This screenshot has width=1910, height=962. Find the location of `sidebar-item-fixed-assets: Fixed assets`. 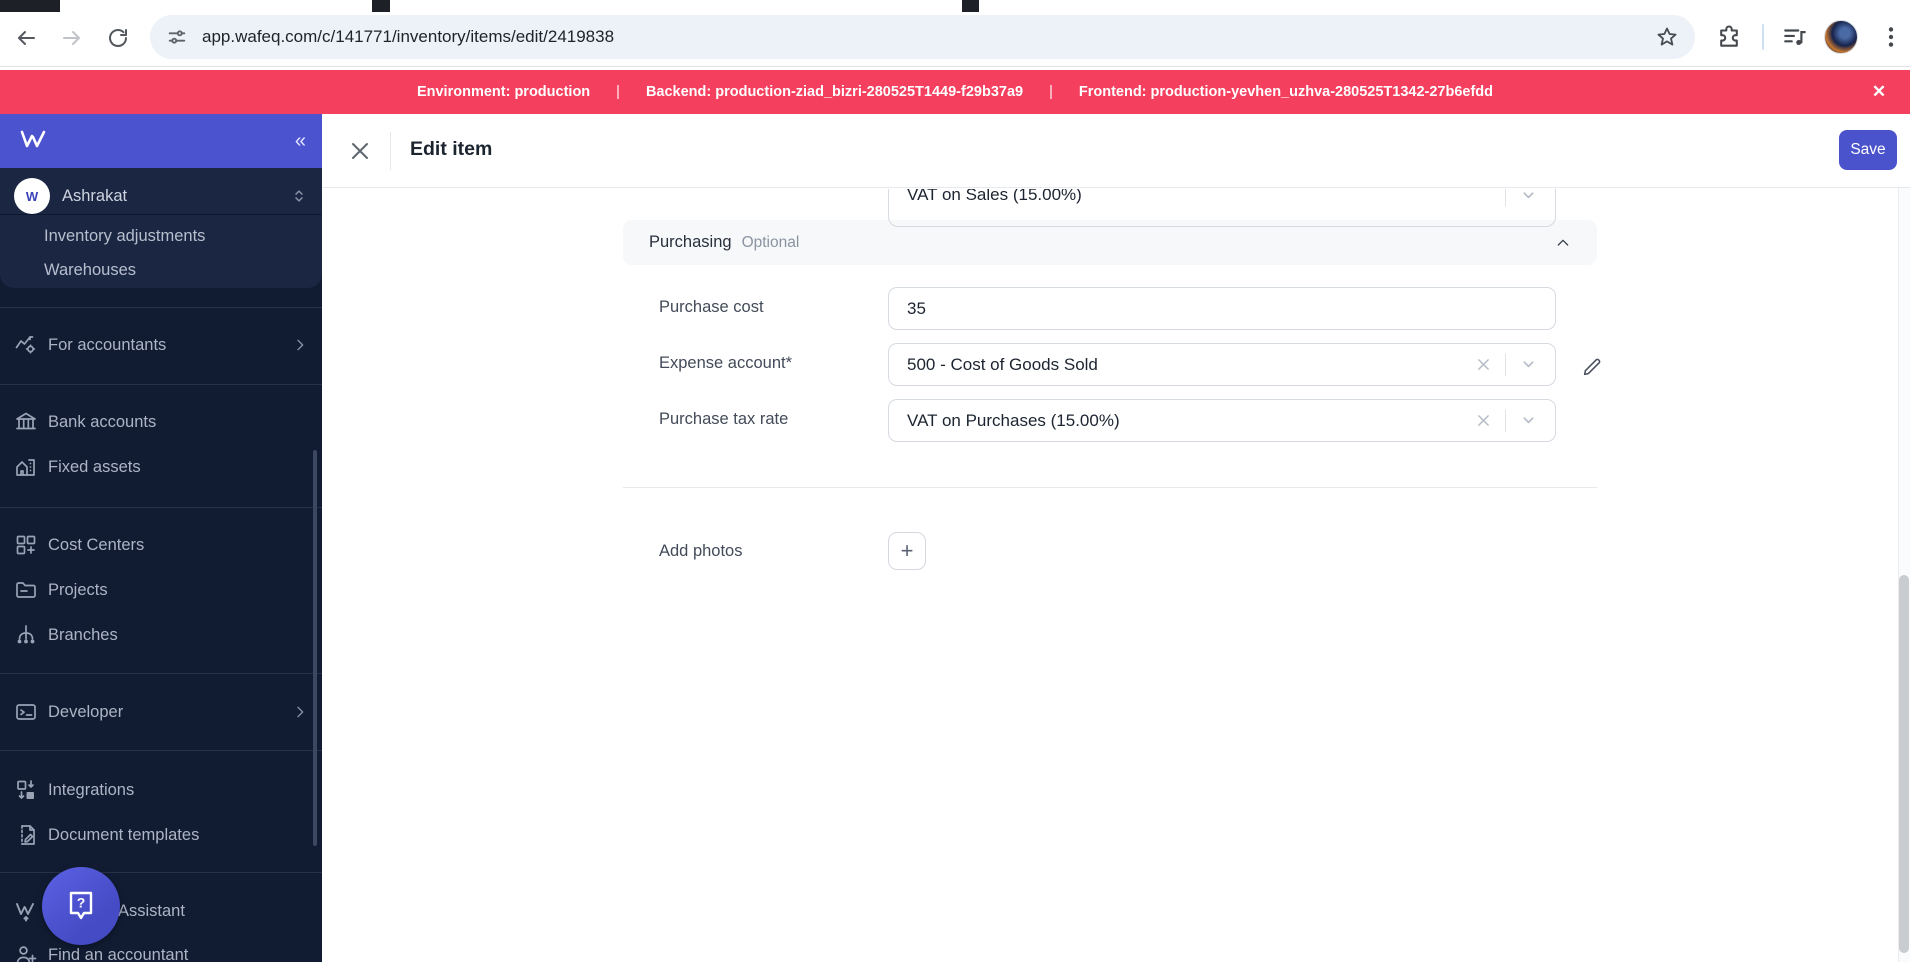

sidebar-item-fixed-assets: Fixed assets is located at coordinates (161, 467).